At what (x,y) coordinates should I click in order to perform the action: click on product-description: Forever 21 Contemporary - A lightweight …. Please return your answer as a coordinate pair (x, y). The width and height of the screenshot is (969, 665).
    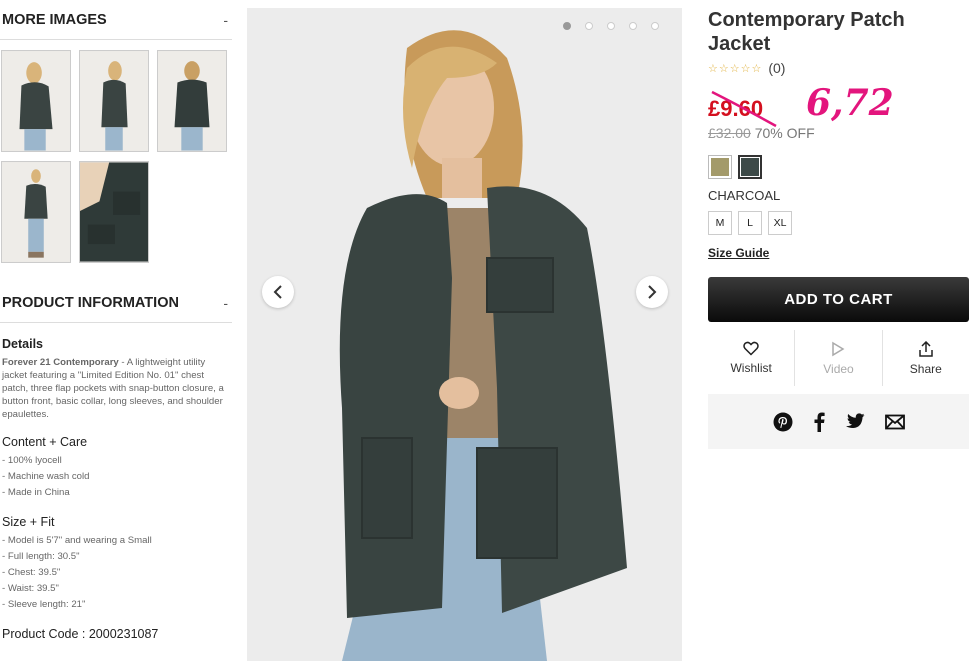
    Looking at the image, I should click on (116, 388).